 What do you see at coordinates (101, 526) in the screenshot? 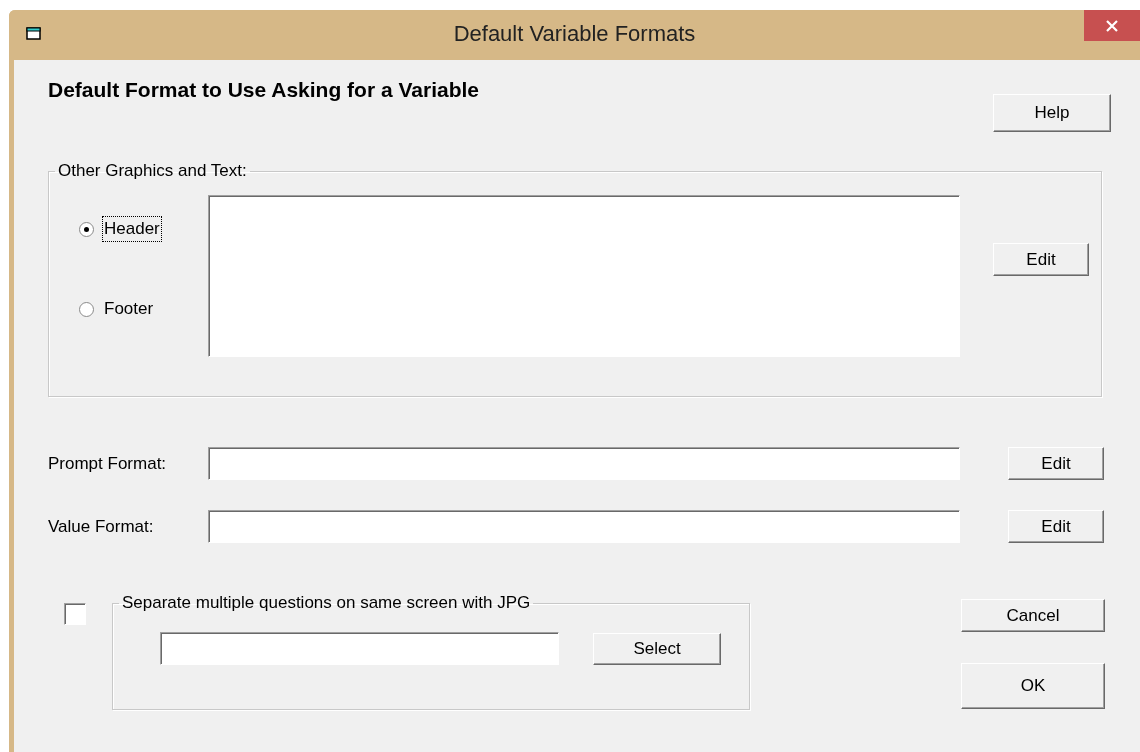
I see `field-label: Value Format:` at bounding box center [101, 526].